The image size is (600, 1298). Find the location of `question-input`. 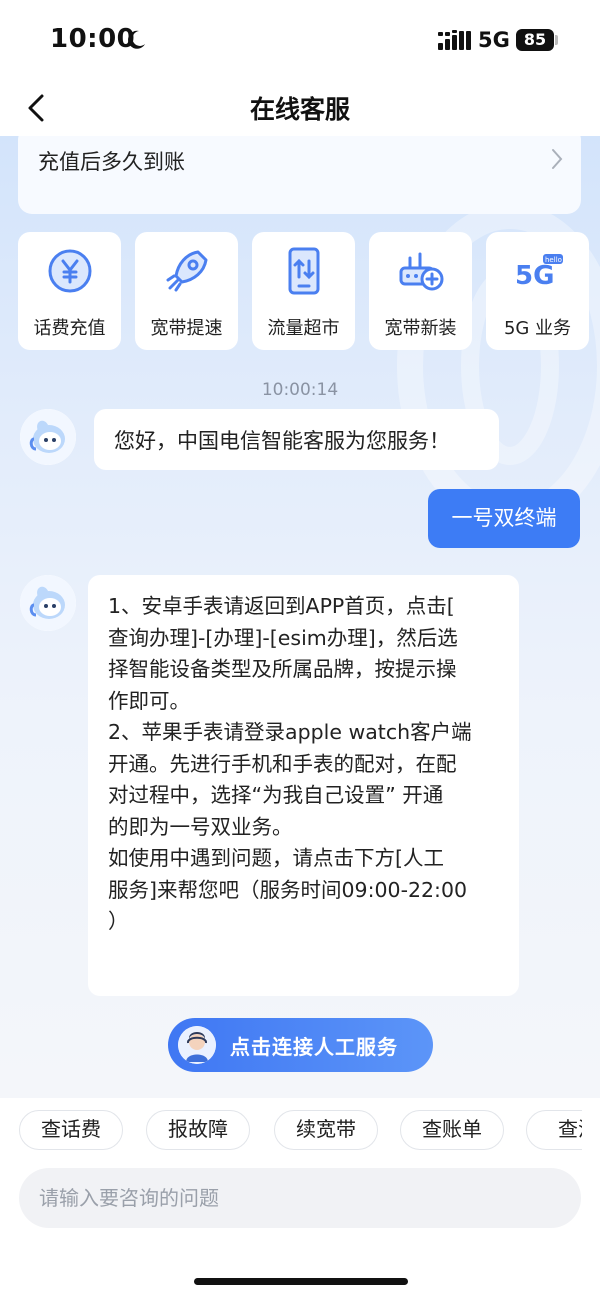

question-input is located at coordinates (299, 1198).